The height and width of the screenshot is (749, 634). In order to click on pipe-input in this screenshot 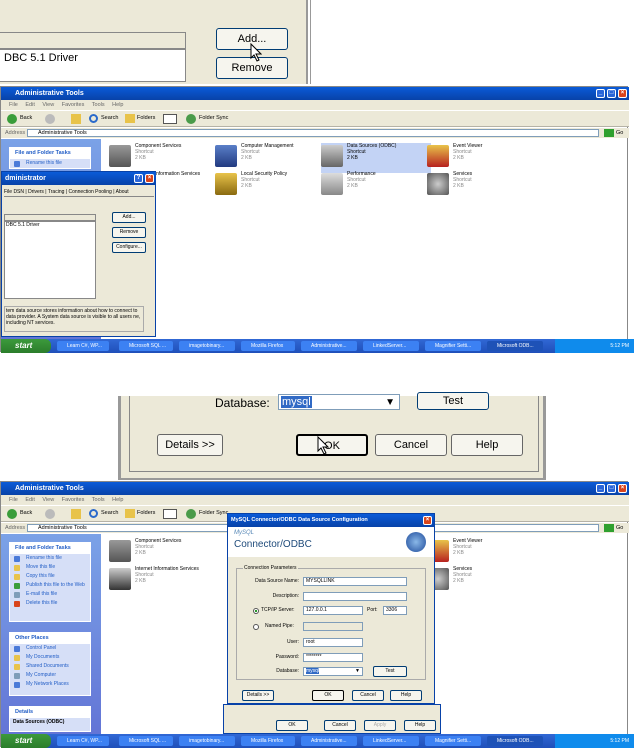, I will do `click(333, 626)`.